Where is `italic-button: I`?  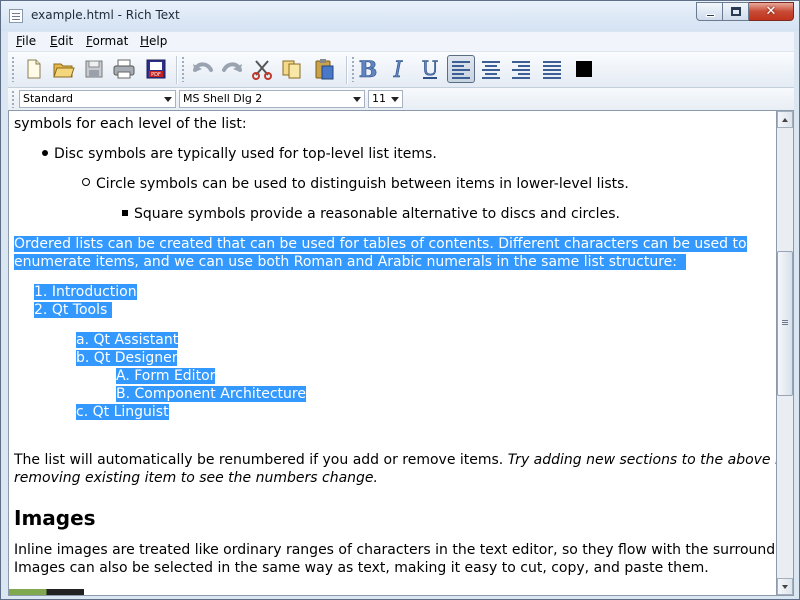 italic-button: I is located at coordinates (398, 69).